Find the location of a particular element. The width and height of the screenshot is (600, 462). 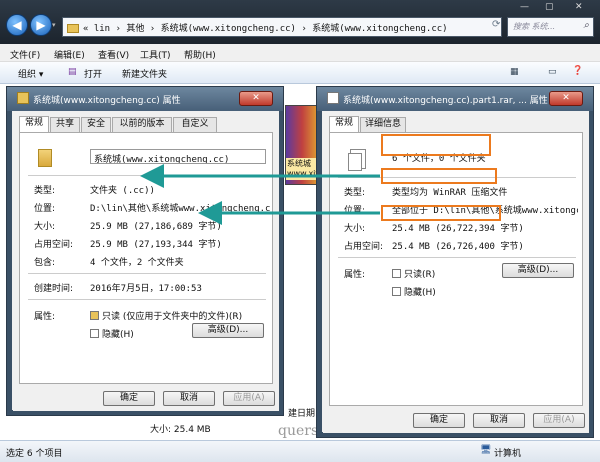

tab-customize: 自定义 is located at coordinates (195, 124).